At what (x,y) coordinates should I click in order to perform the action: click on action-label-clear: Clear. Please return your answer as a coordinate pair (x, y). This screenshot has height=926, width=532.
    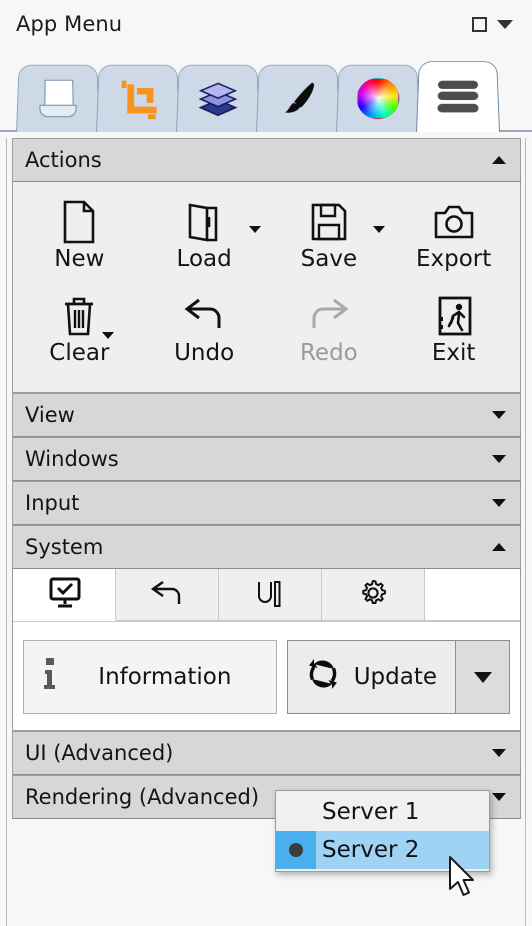
    Looking at the image, I should click on (79, 353).